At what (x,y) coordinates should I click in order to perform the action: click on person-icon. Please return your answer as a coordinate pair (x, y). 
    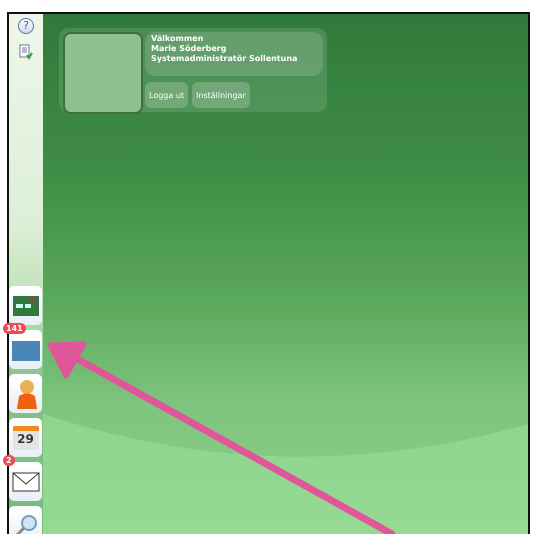
    Looking at the image, I should click on (25, 393).